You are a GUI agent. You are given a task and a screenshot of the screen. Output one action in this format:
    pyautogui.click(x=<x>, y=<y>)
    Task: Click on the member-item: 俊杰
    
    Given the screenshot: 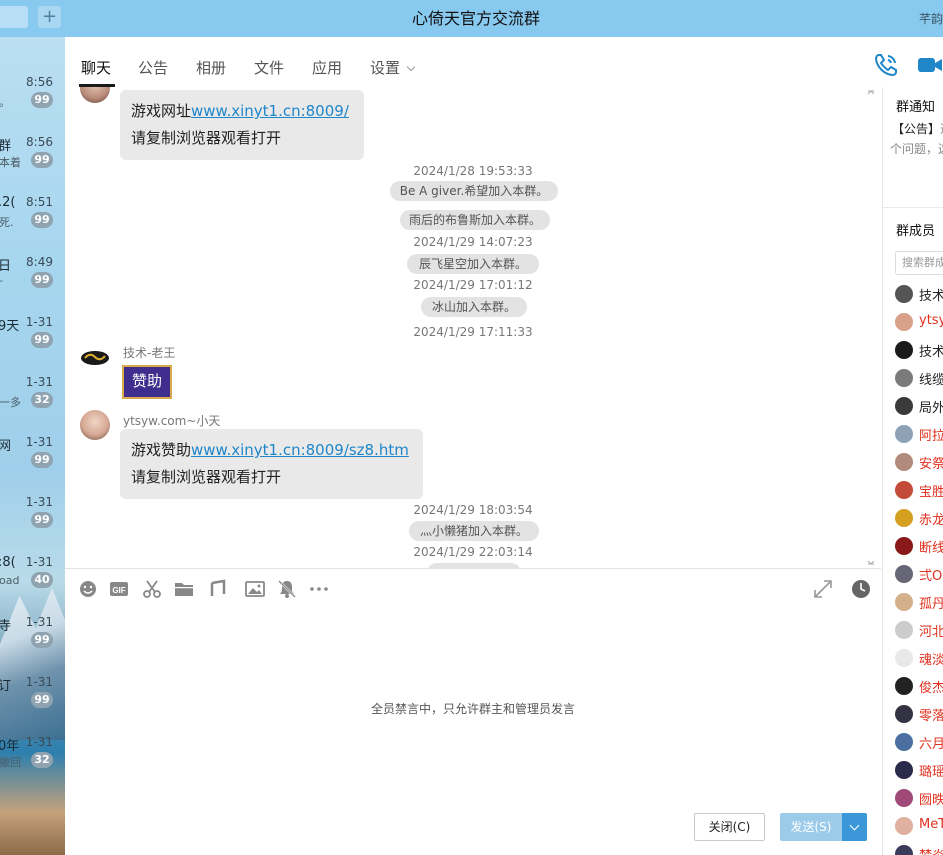 What is the action you would take?
    pyautogui.click(x=919, y=685)
    